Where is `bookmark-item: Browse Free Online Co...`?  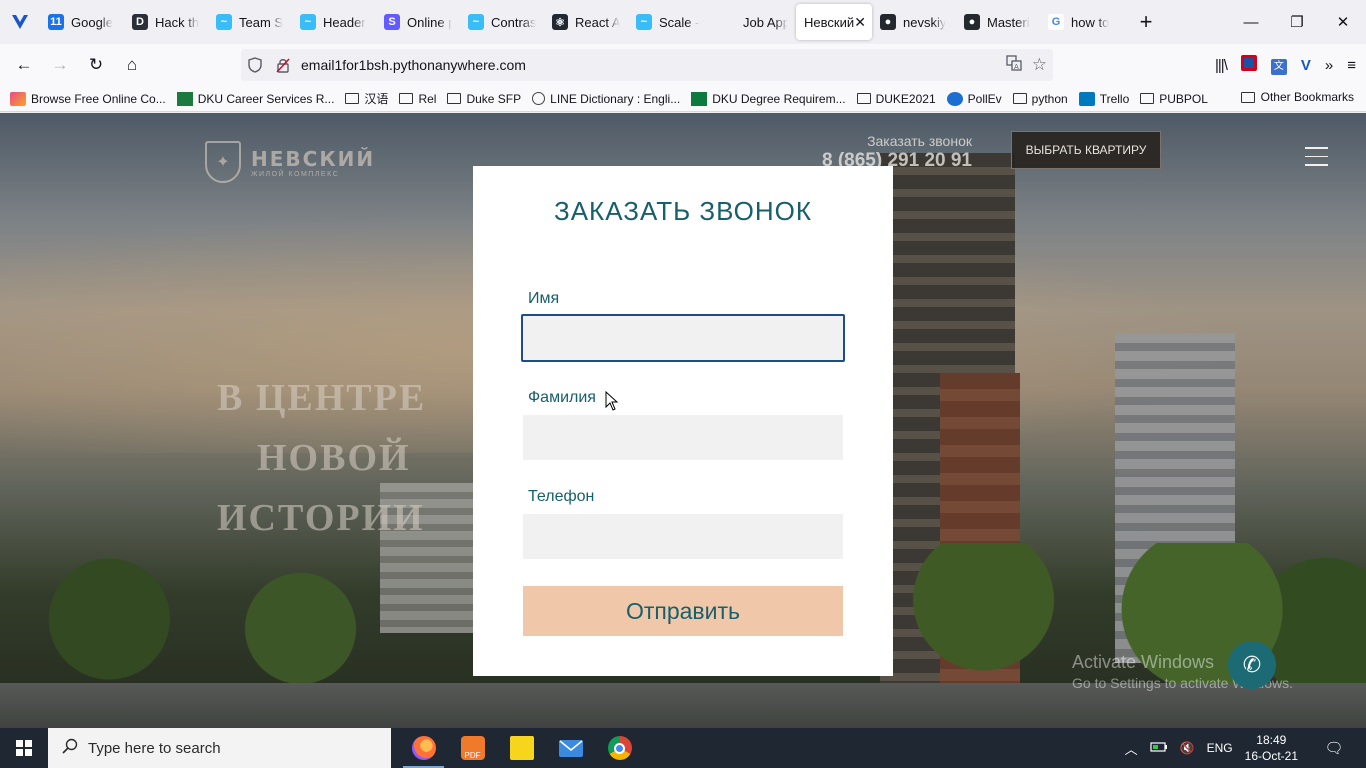 bookmark-item: Browse Free Online Co... is located at coordinates (88, 98).